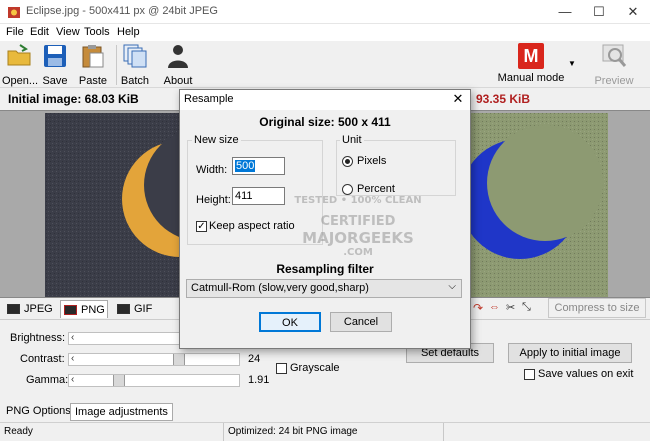 The height and width of the screenshot is (441, 650). I want to click on gif-format-icon, so click(123, 309).